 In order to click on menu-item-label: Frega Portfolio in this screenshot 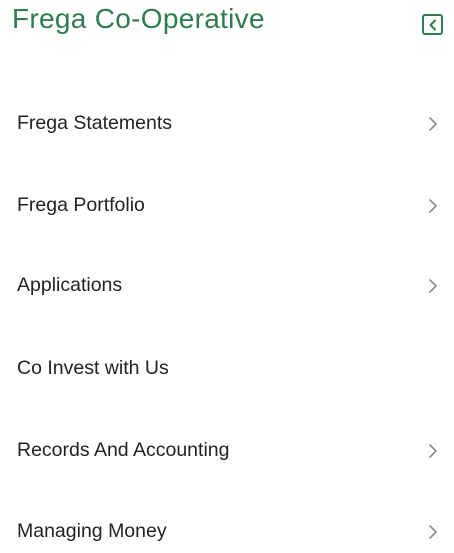, I will do `click(81, 205)`.